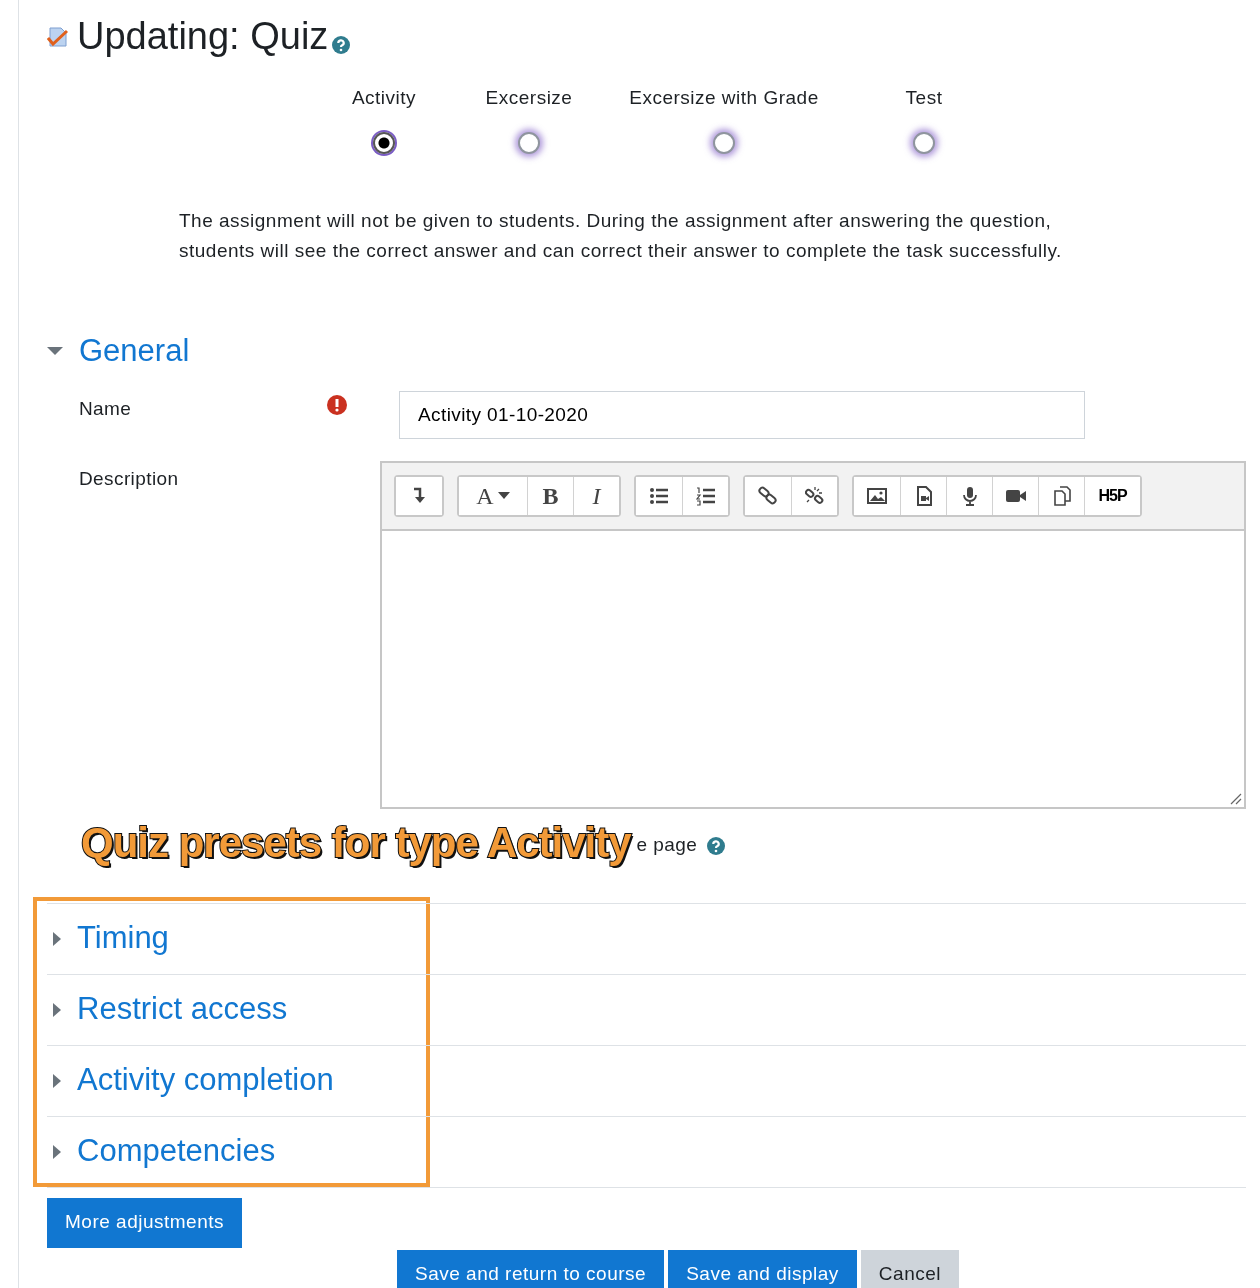 The width and height of the screenshot is (1260, 1288). What do you see at coordinates (356, 843) in the screenshot?
I see `annotation-caption: Quiz presets for type Activity` at bounding box center [356, 843].